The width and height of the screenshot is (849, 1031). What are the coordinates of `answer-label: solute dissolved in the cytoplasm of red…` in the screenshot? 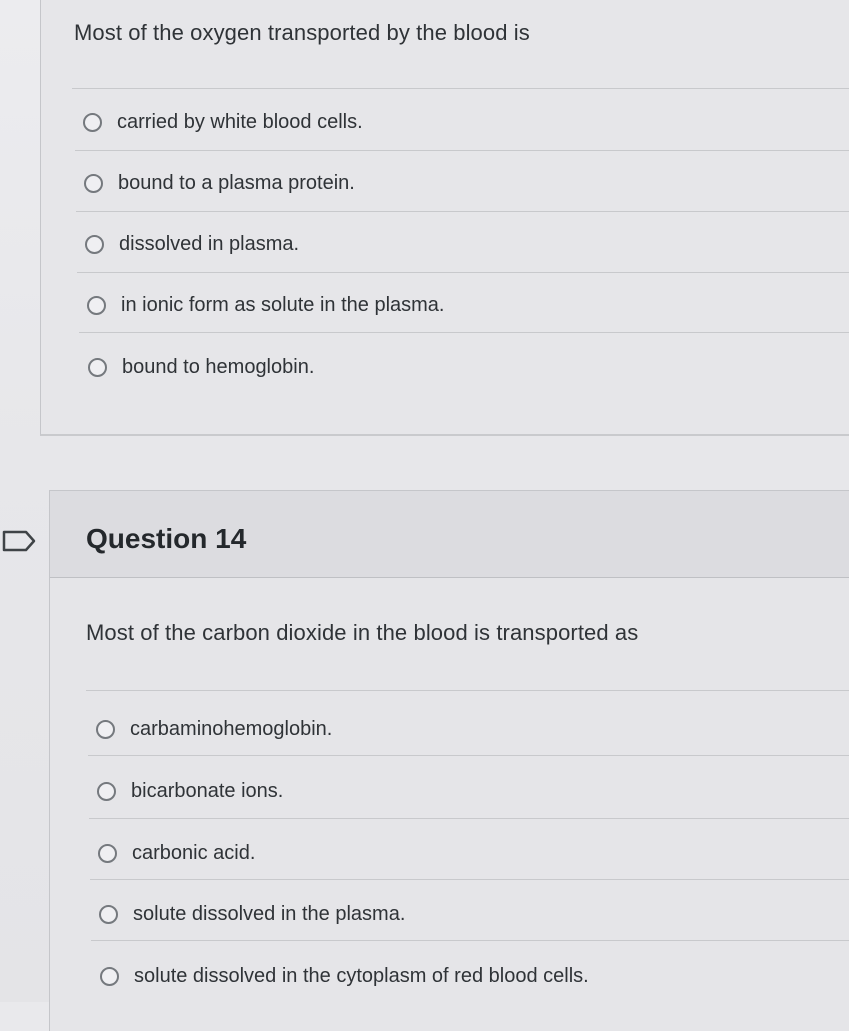 It's located at (361, 976).